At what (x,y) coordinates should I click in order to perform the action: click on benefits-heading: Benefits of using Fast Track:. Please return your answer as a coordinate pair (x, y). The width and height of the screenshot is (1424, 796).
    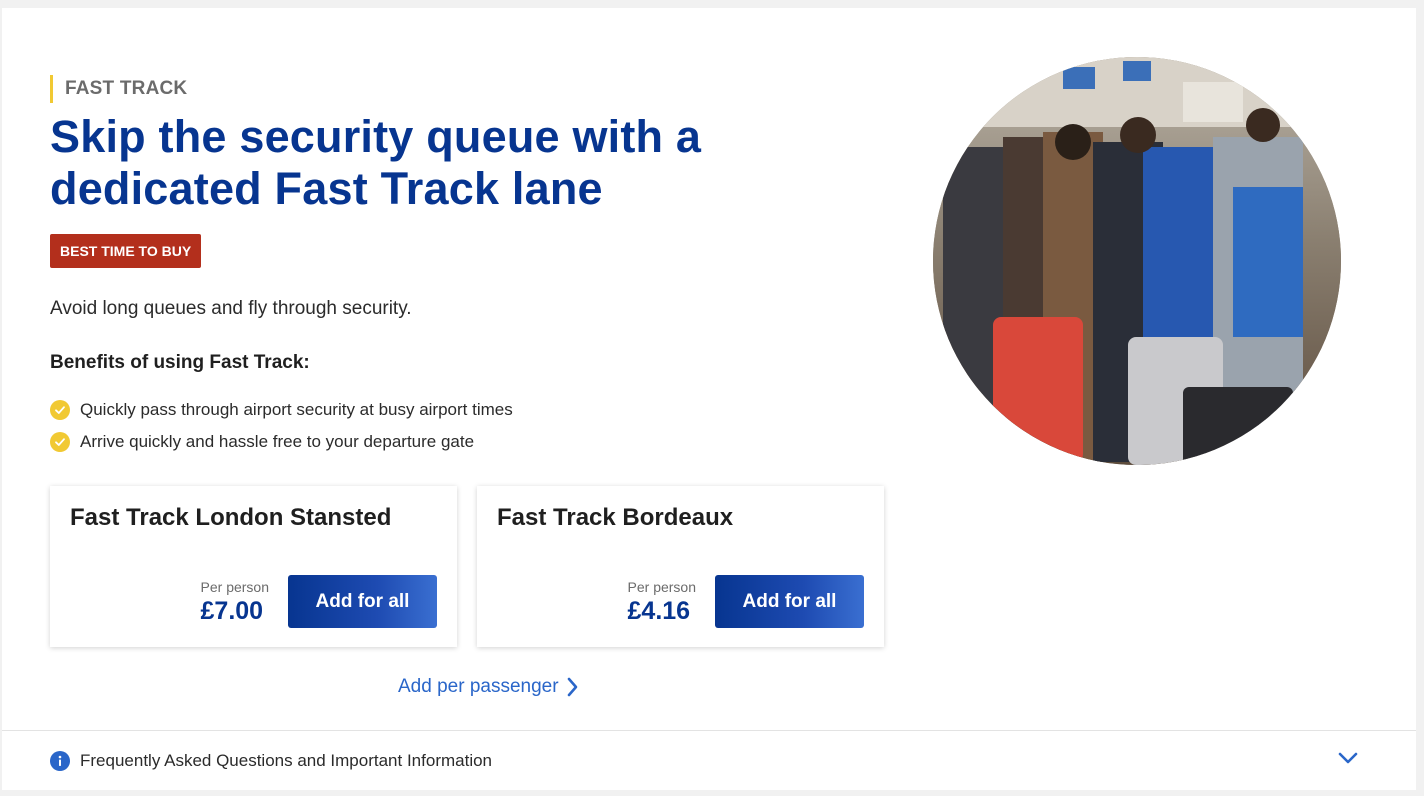
    Looking at the image, I should click on (180, 362).